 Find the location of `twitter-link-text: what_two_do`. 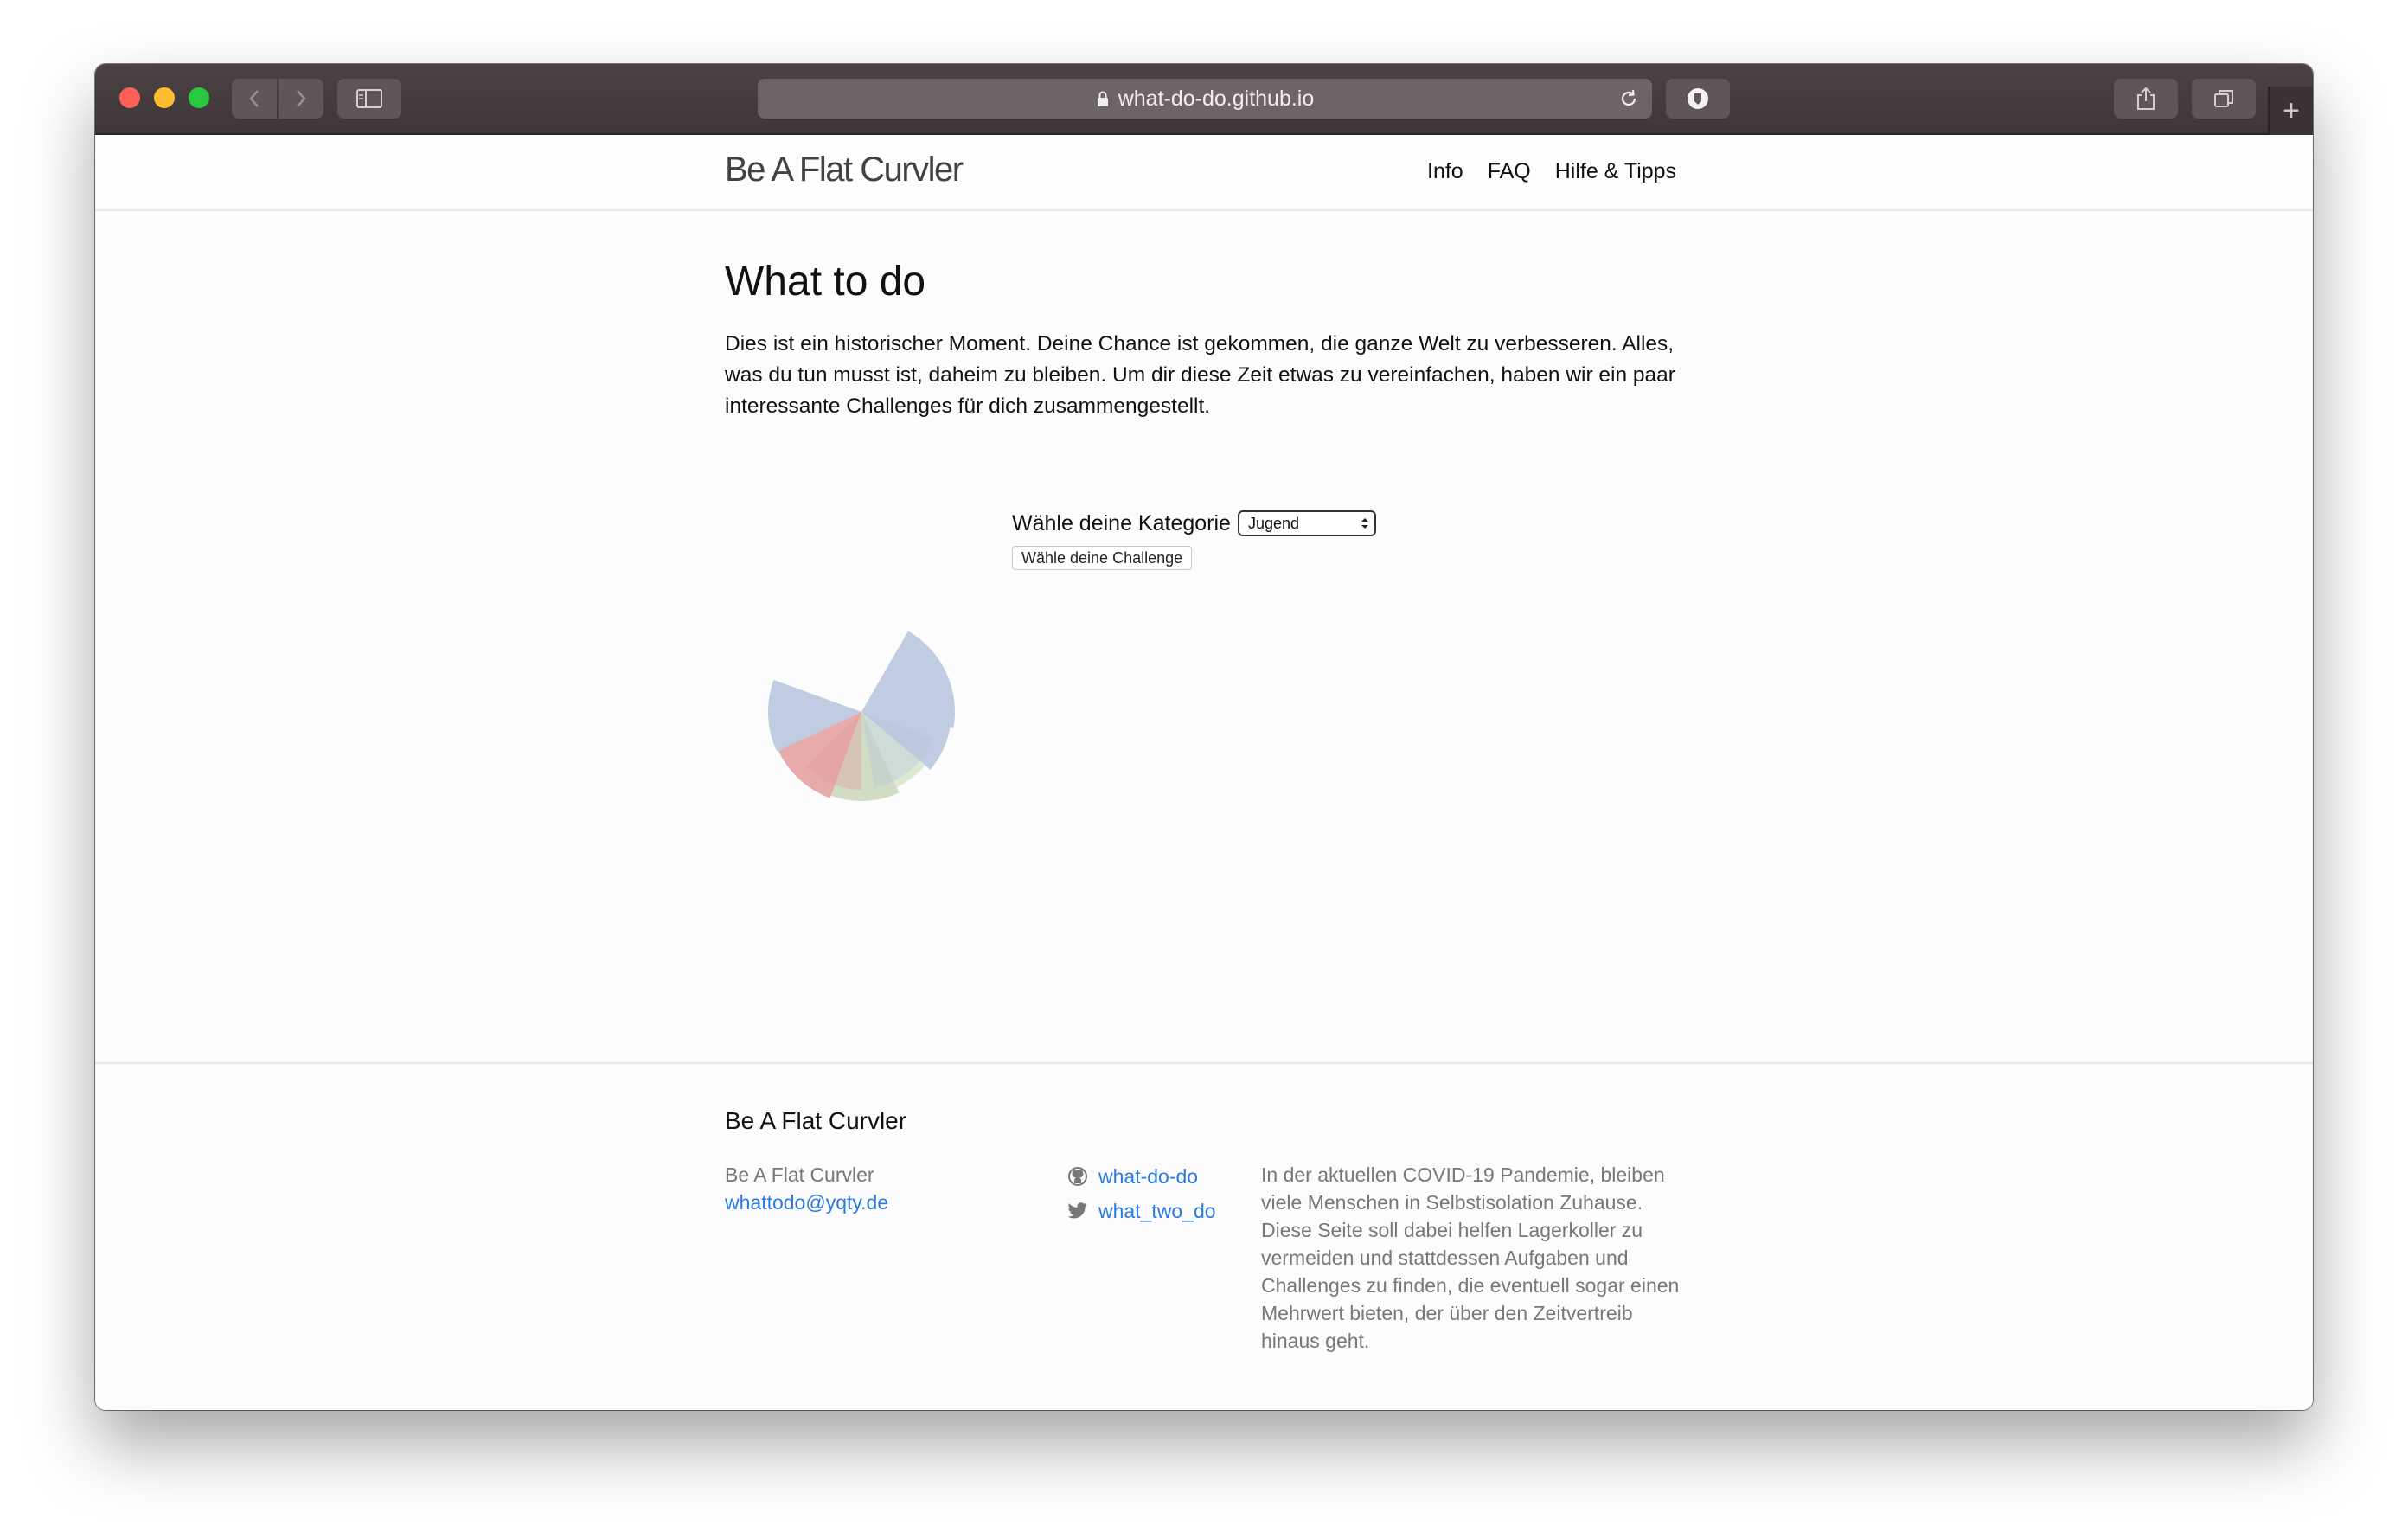

twitter-link-text: what_two_do is located at coordinates (1157, 1211).